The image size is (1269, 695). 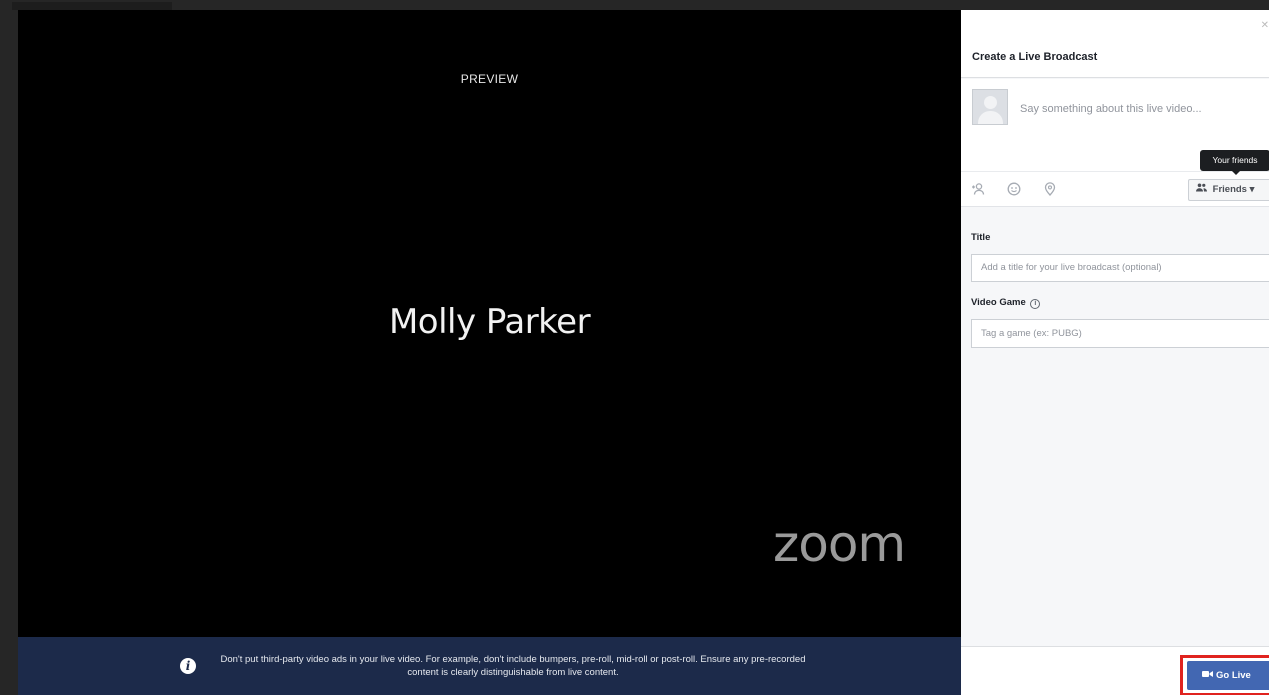 I want to click on friends-icon, so click(x=1203, y=189).